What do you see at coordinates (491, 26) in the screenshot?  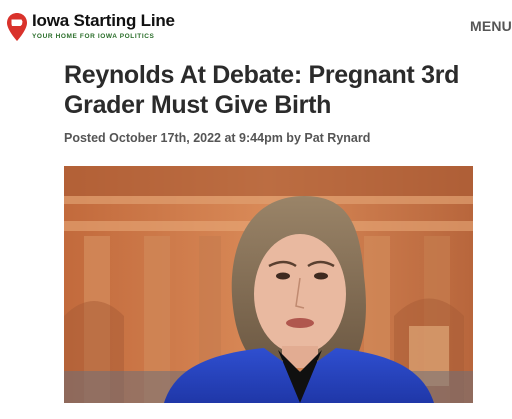 I see `menu-button: MENU` at bounding box center [491, 26].